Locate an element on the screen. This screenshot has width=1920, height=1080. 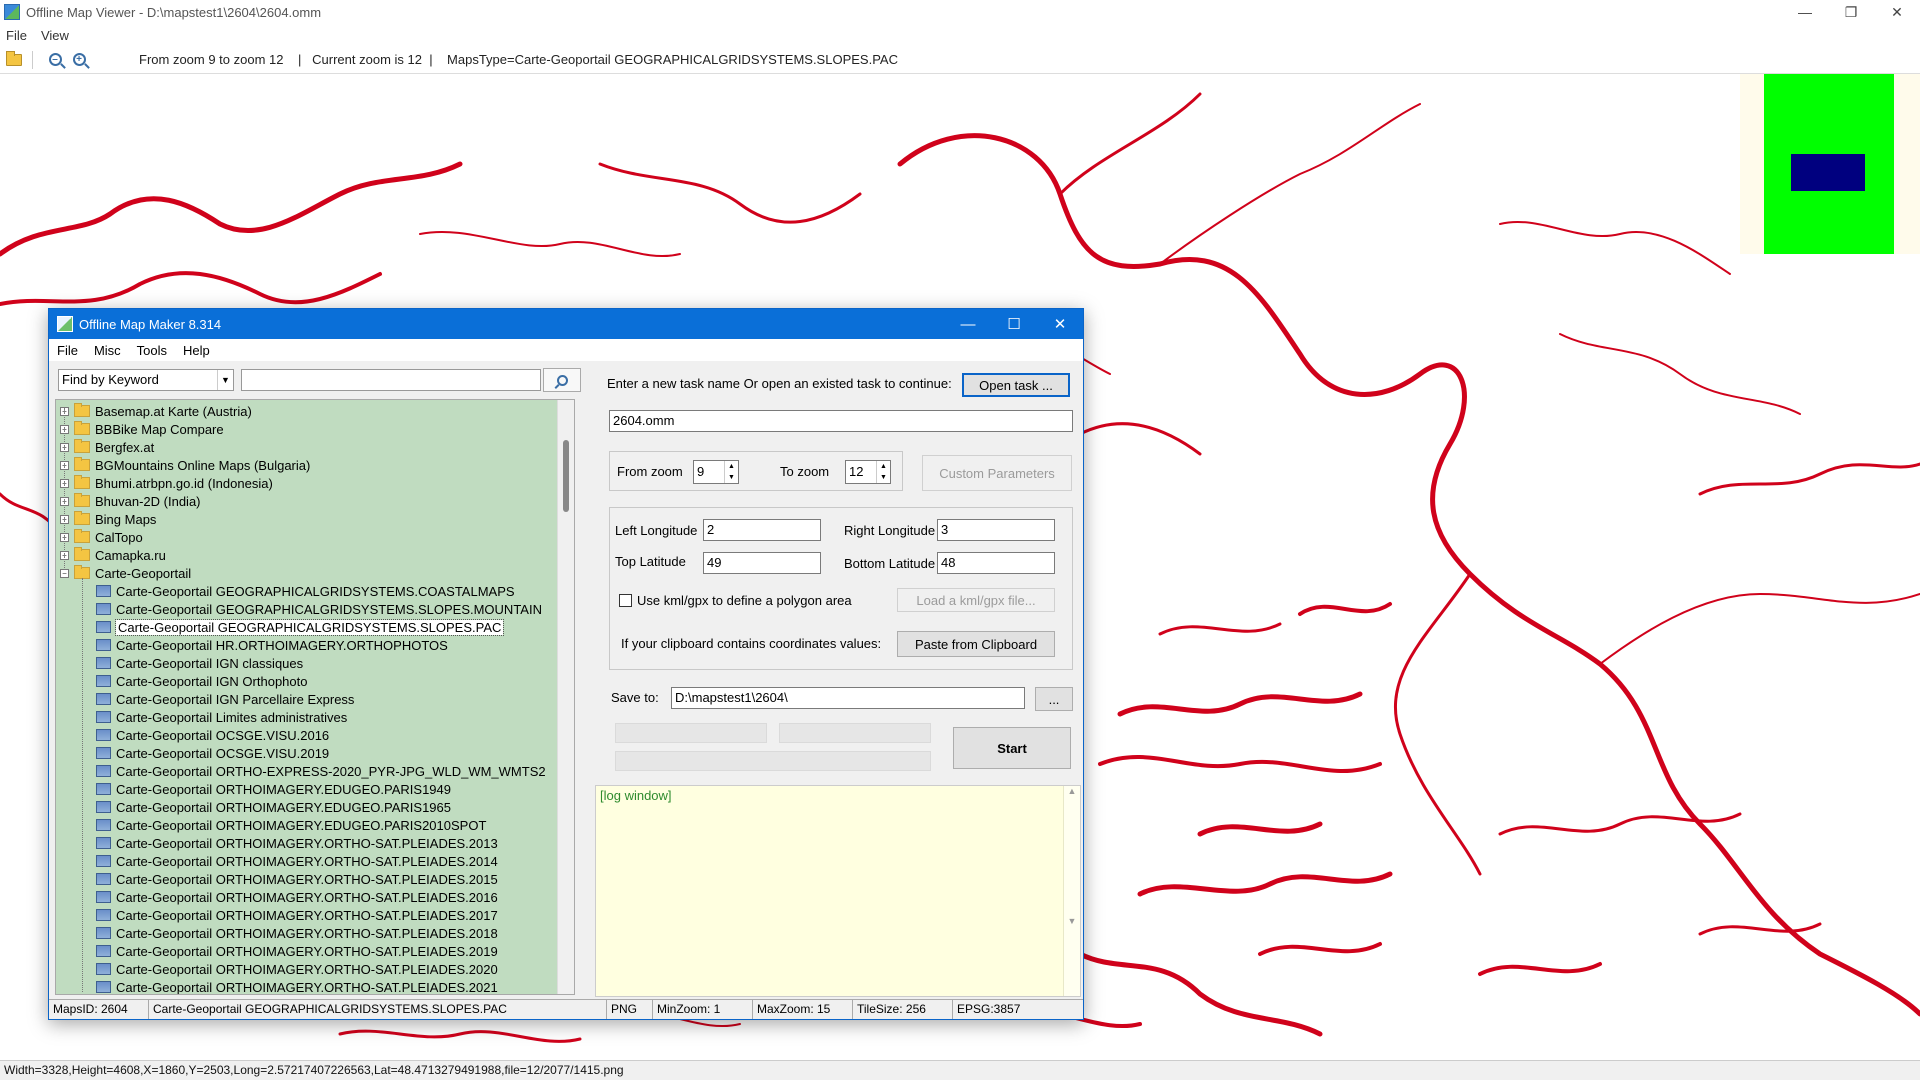
status-epsg: EPSG:3857 is located at coordinates (989, 1009).